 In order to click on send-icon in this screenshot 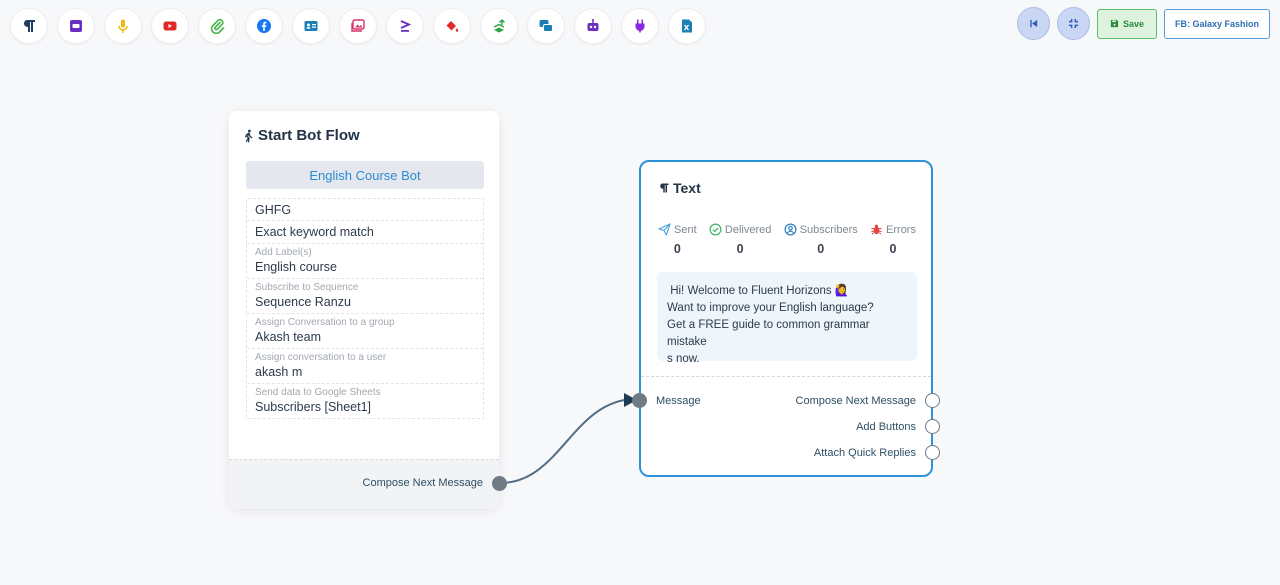, I will do `click(664, 229)`.